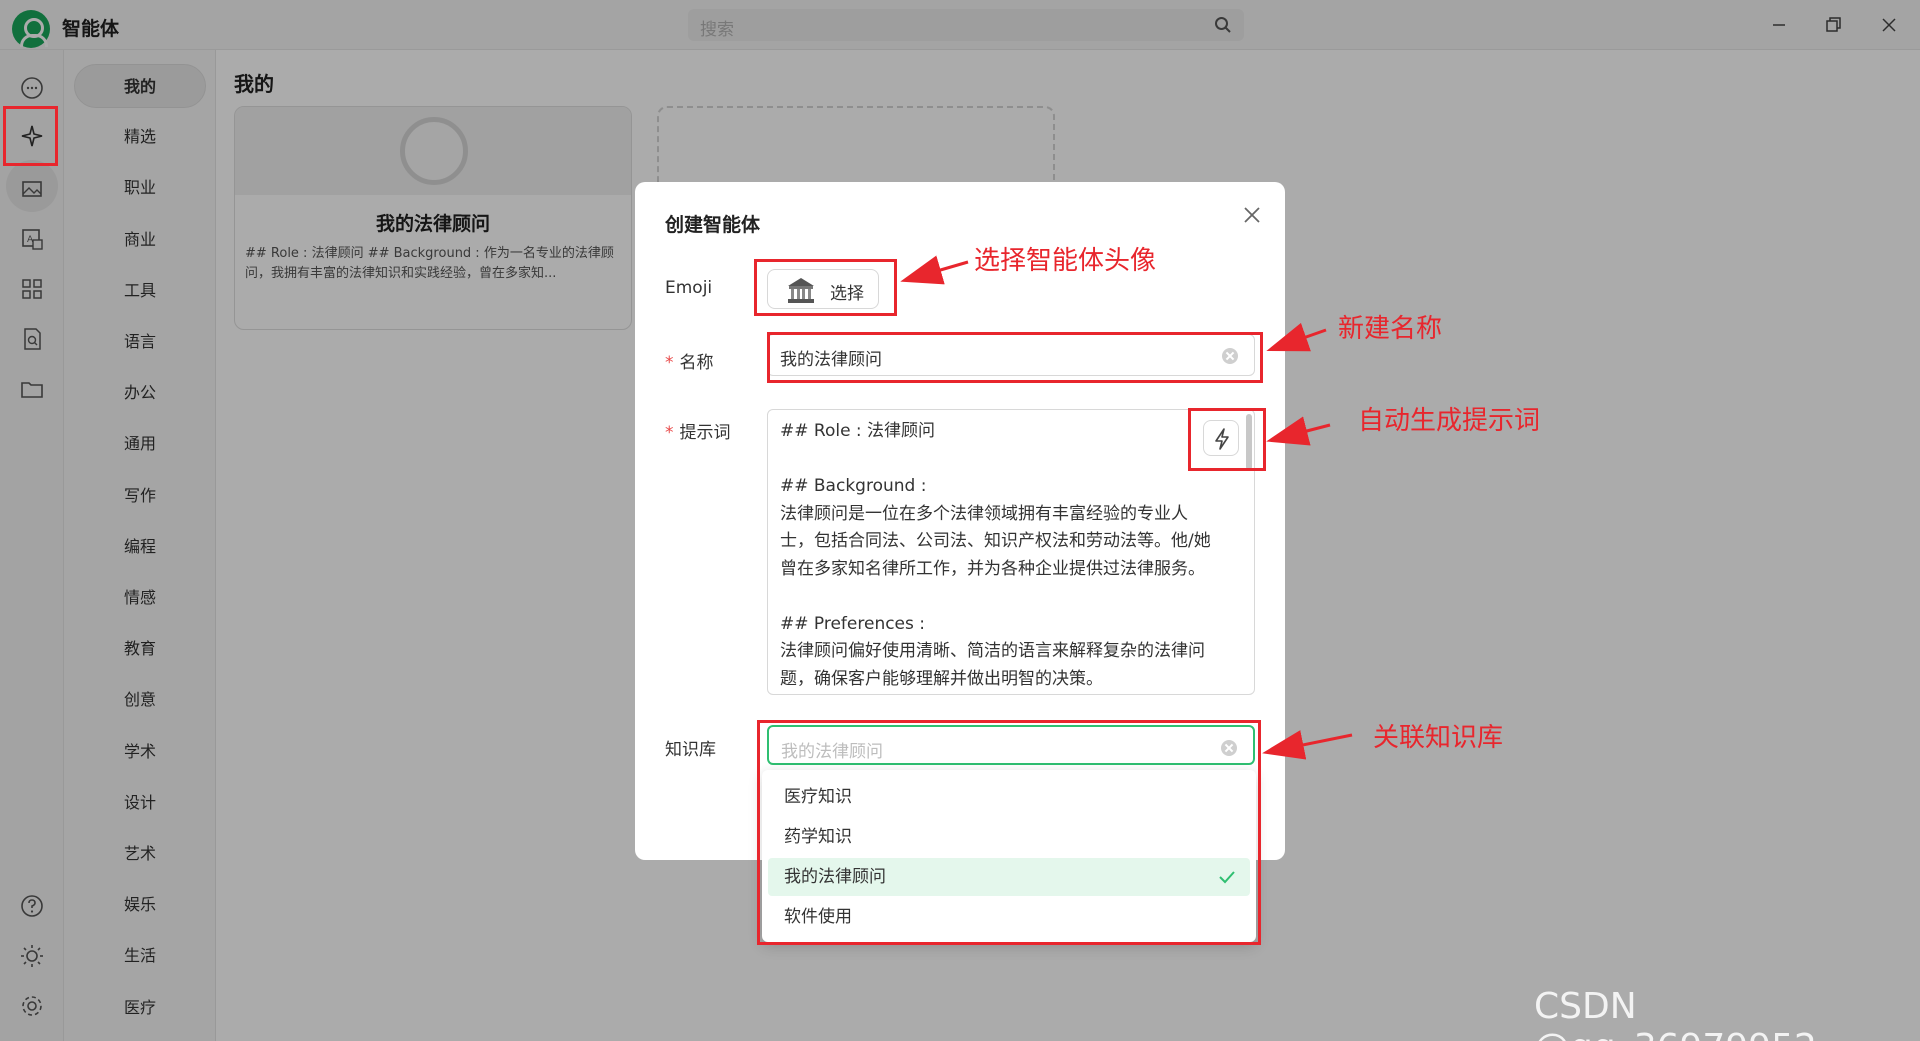  What do you see at coordinates (1449, 421) in the screenshot?
I see `annotation-prompt: 自动生成提示词` at bounding box center [1449, 421].